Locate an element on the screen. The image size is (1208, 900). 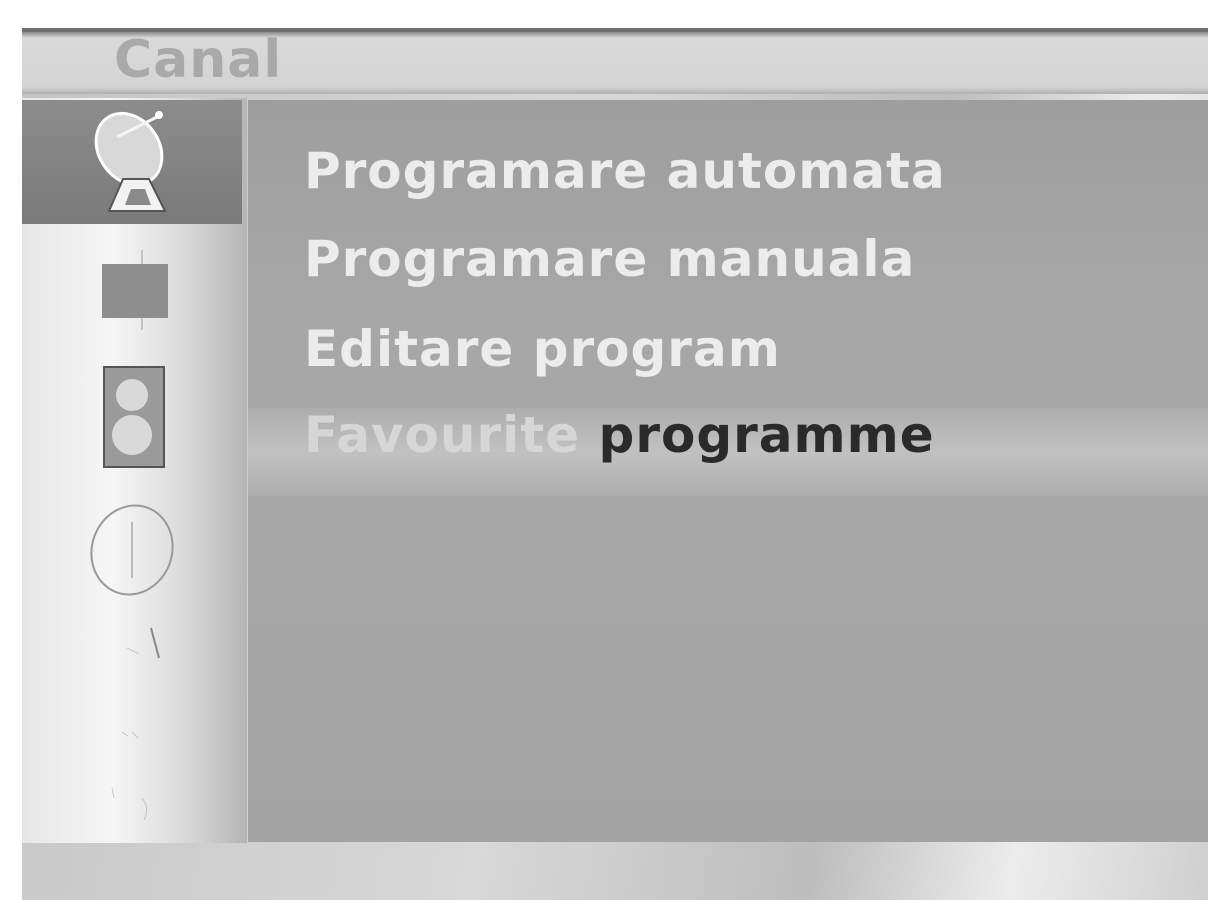
special-icon is located at coordinates (143, 643).